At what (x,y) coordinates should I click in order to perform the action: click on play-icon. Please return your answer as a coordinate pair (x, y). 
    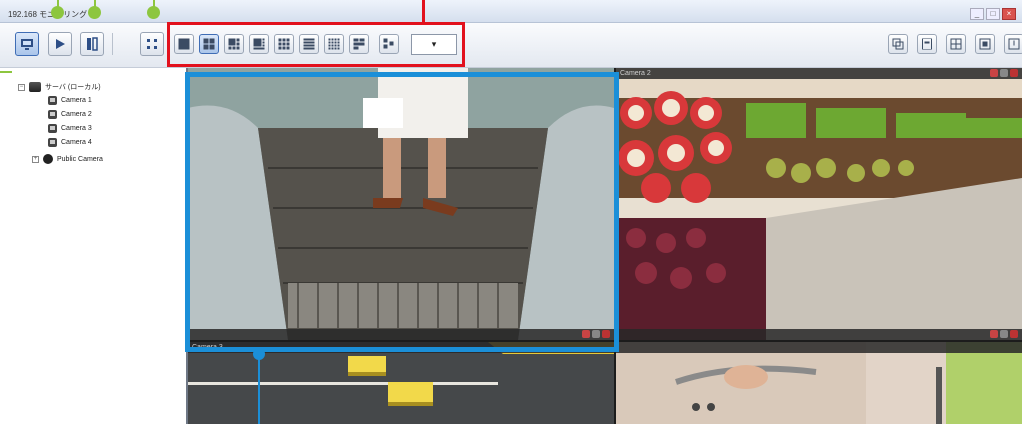
    Looking at the image, I should click on (60, 44).